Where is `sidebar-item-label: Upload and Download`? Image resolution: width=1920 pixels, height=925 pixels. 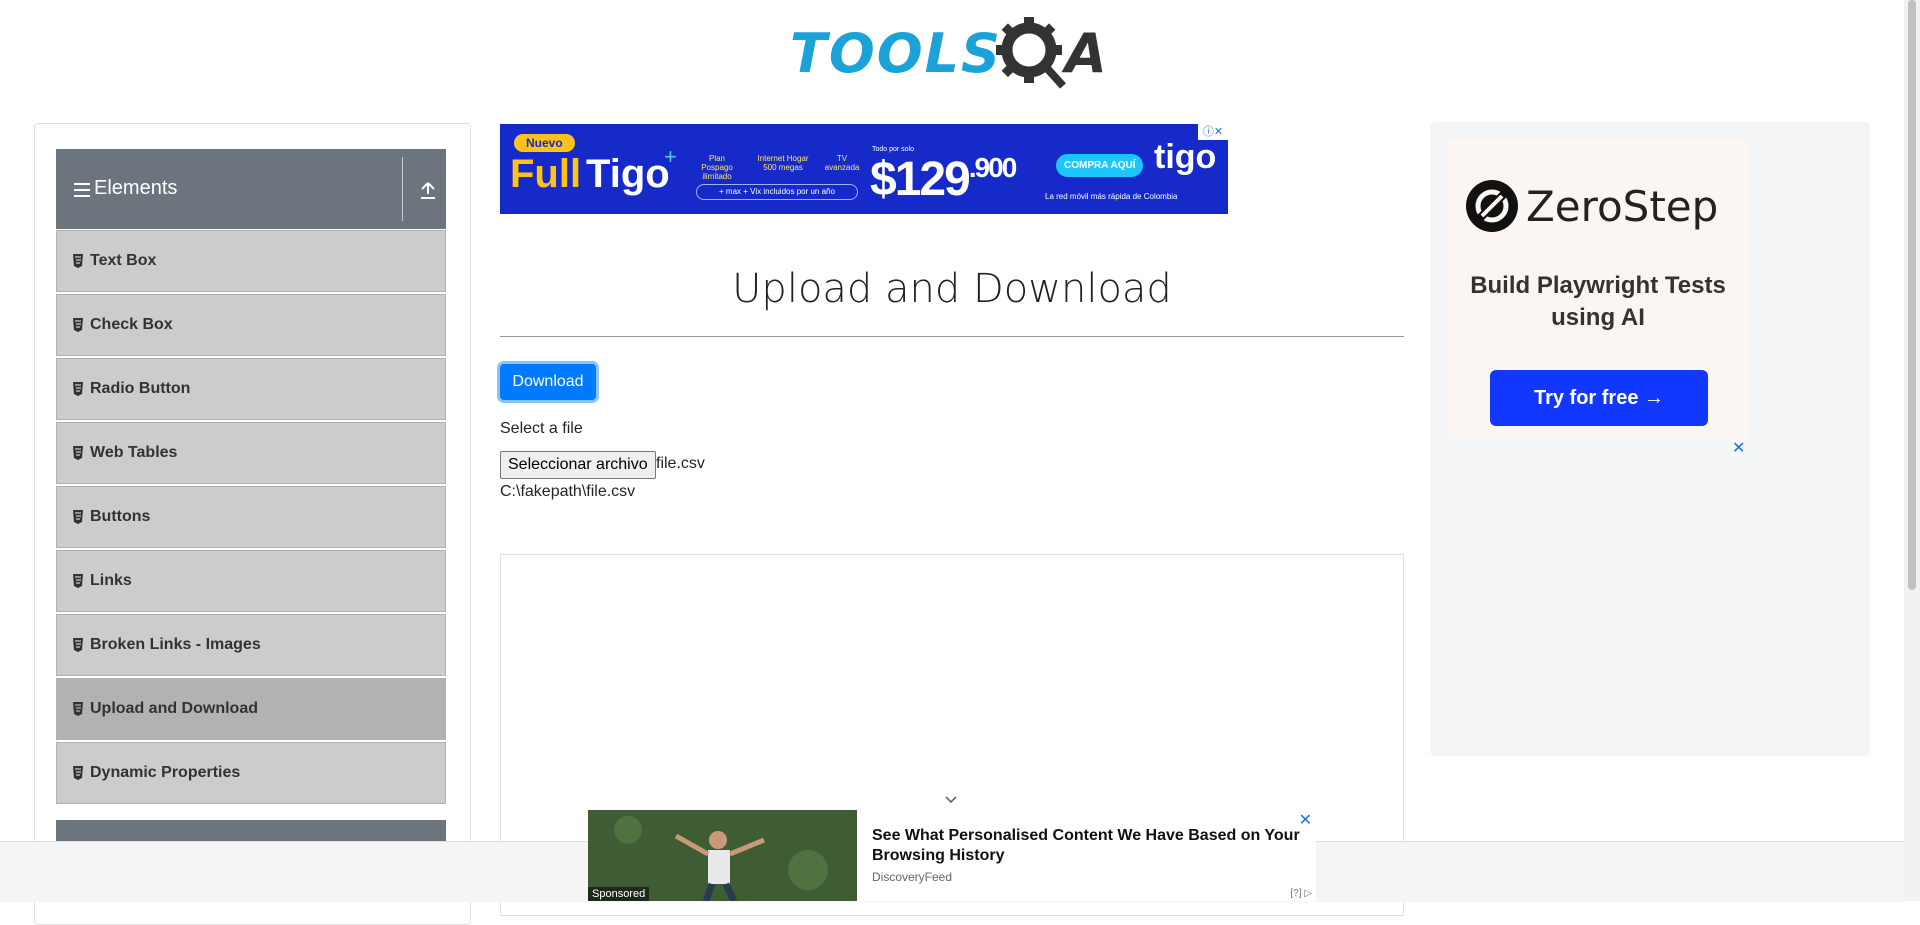
sidebar-item-label: Upload and Download is located at coordinates (174, 708).